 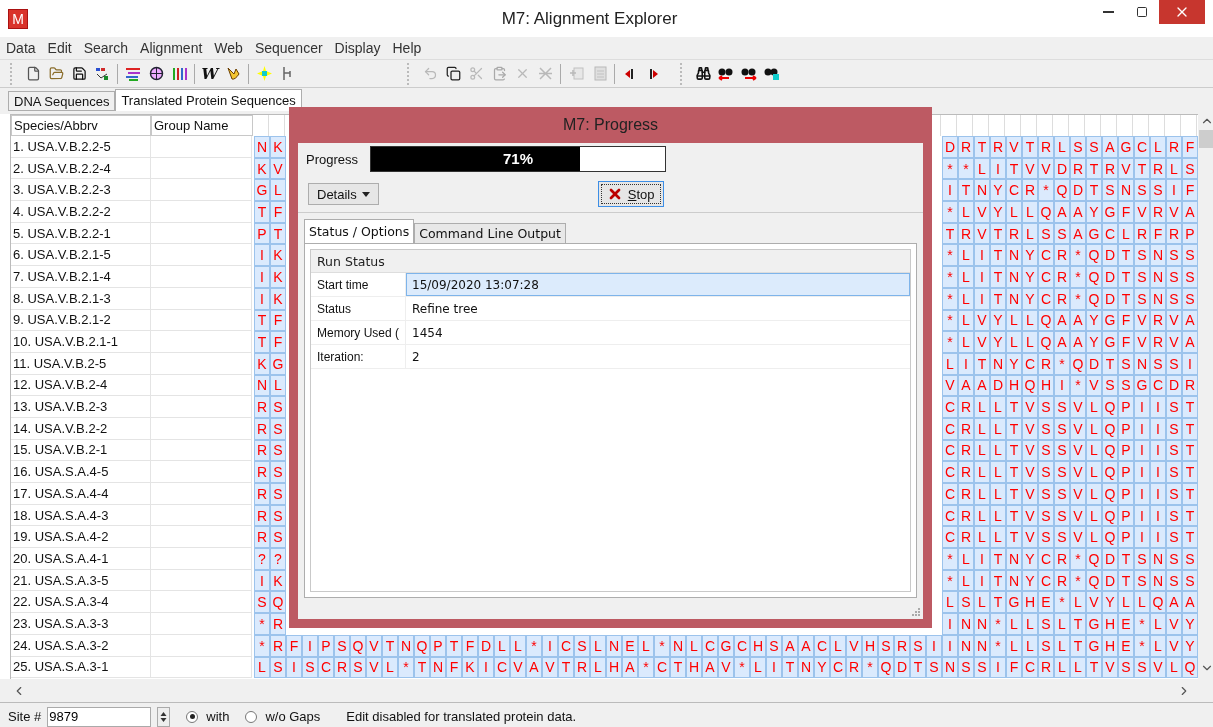 What do you see at coordinates (106, 48) in the screenshot?
I see `menu-item: Search` at bounding box center [106, 48].